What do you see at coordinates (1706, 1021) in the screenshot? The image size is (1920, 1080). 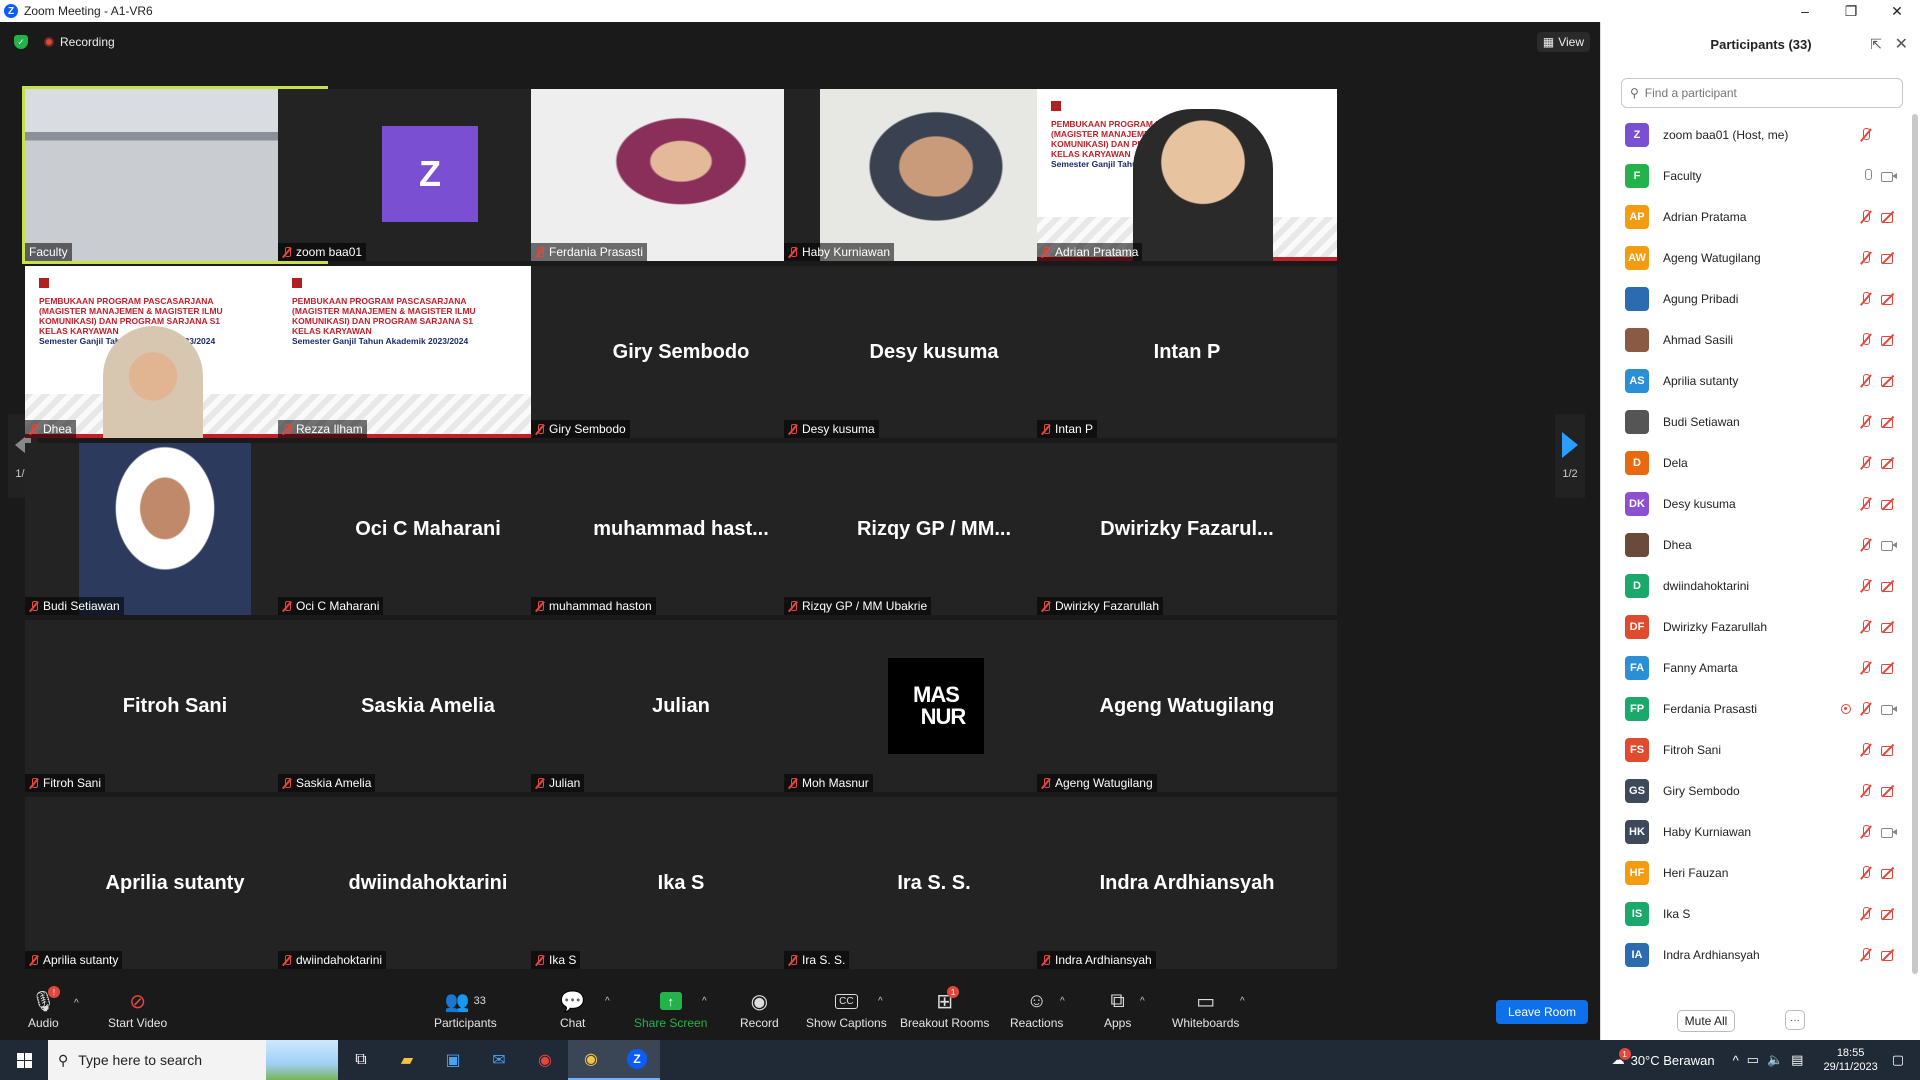 I see `mute-all-button: Mute All` at bounding box center [1706, 1021].